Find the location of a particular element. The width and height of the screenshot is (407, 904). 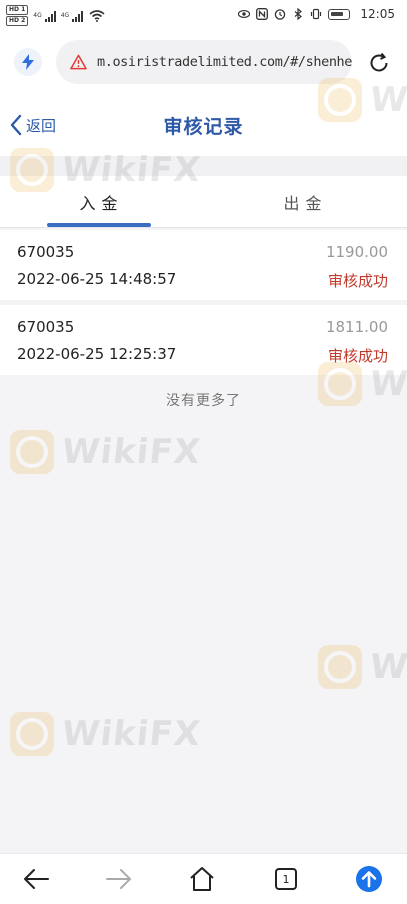

eye-icon is located at coordinates (244, 14).